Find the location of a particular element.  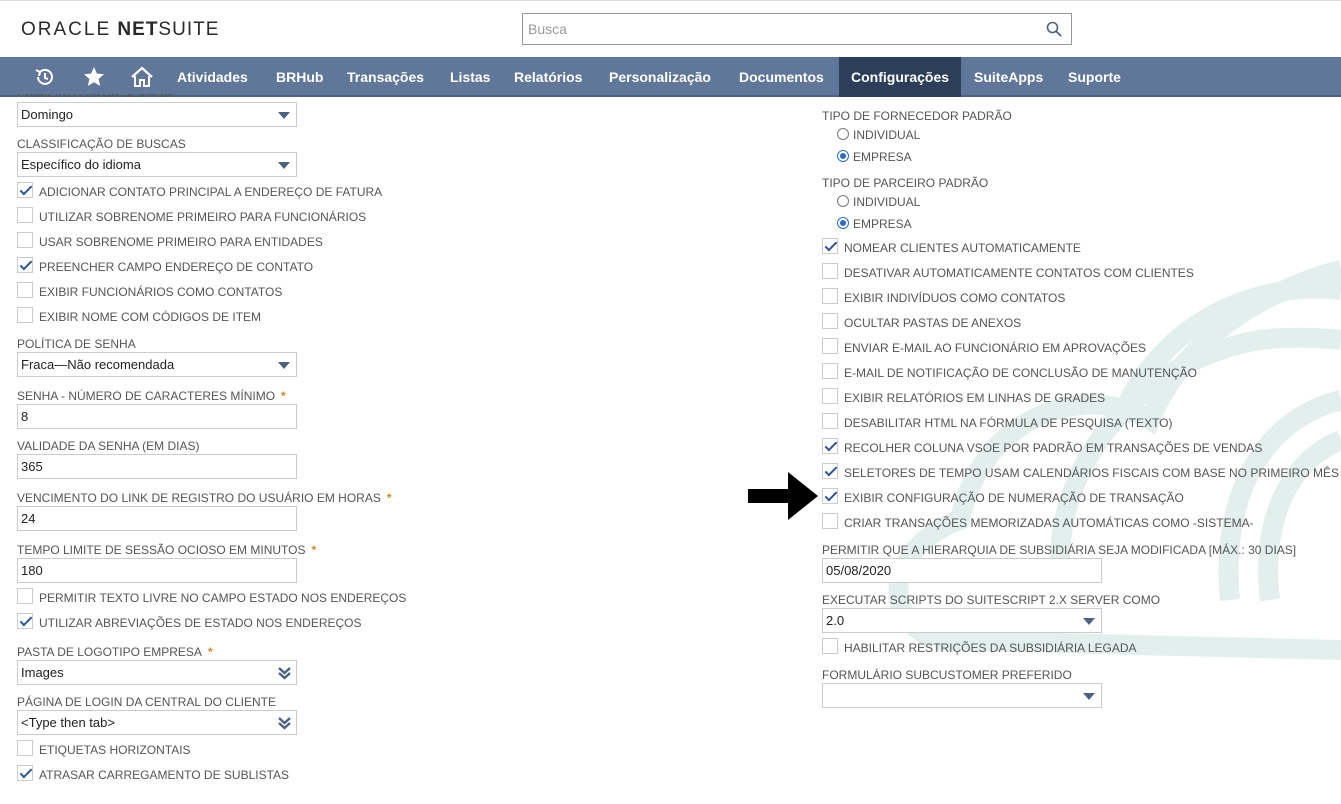

logo-folder-label: PASTA DE LOGOTIPO EMPRESA * is located at coordinates (115, 652).